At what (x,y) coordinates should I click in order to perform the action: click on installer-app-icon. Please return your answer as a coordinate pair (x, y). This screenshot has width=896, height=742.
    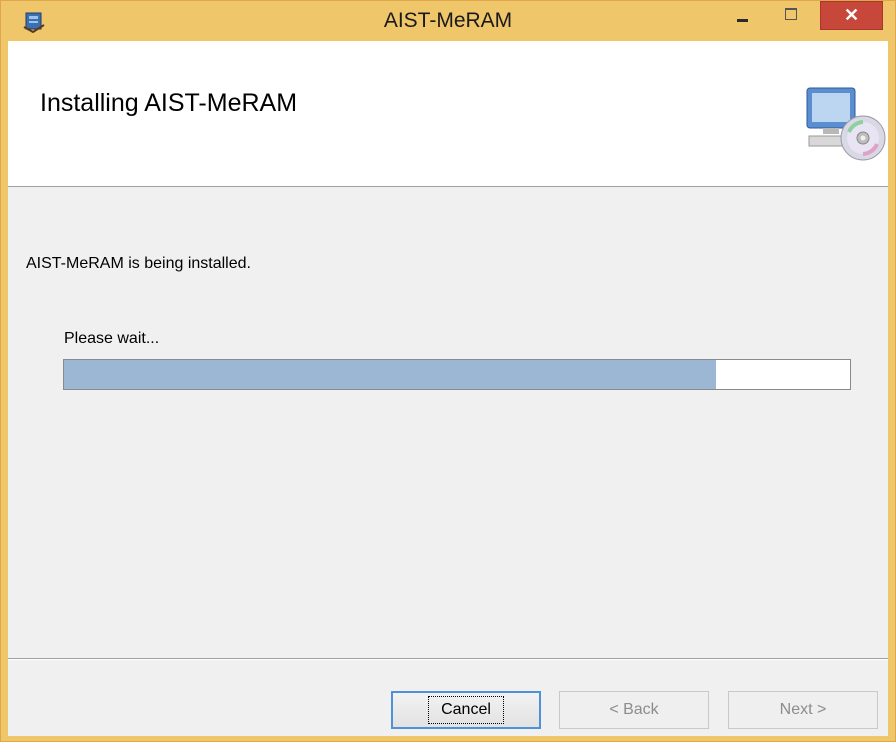
    Looking at the image, I should click on (34, 22).